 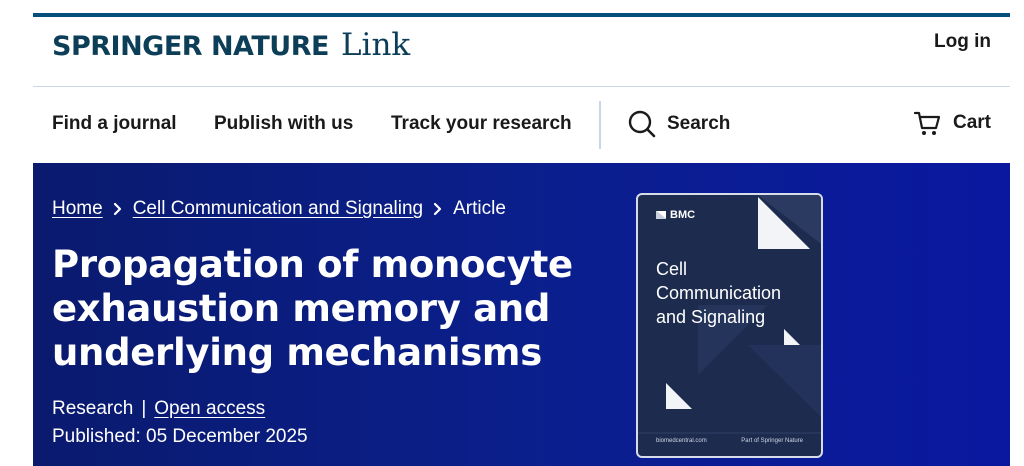 What do you see at coordinates (180, 436) in the screenshot?
I see `published-date: Published: 05 December 2025` at bounding box center [180, 436].